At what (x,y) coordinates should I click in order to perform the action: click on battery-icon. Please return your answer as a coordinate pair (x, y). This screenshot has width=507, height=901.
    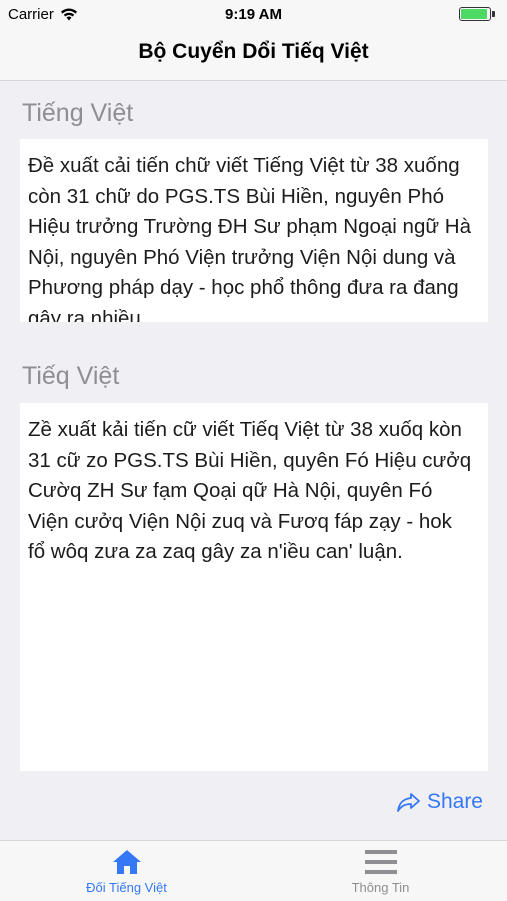
    Looking at the image, I should click on (478, 15).